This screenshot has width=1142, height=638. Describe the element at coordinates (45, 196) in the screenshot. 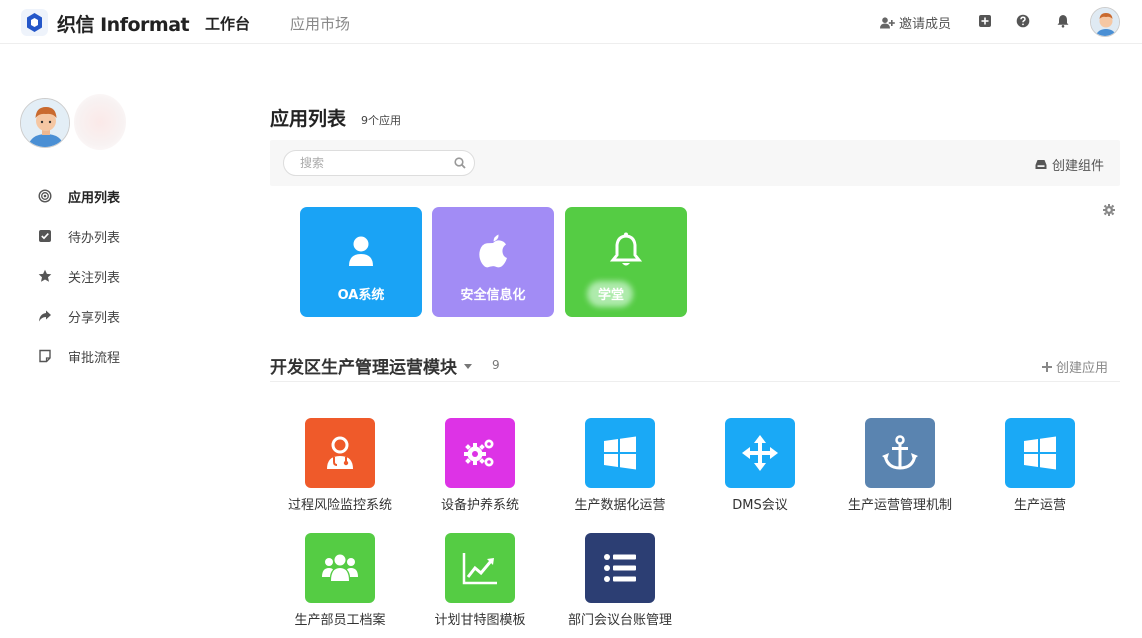

I see `target-icon` at that location.